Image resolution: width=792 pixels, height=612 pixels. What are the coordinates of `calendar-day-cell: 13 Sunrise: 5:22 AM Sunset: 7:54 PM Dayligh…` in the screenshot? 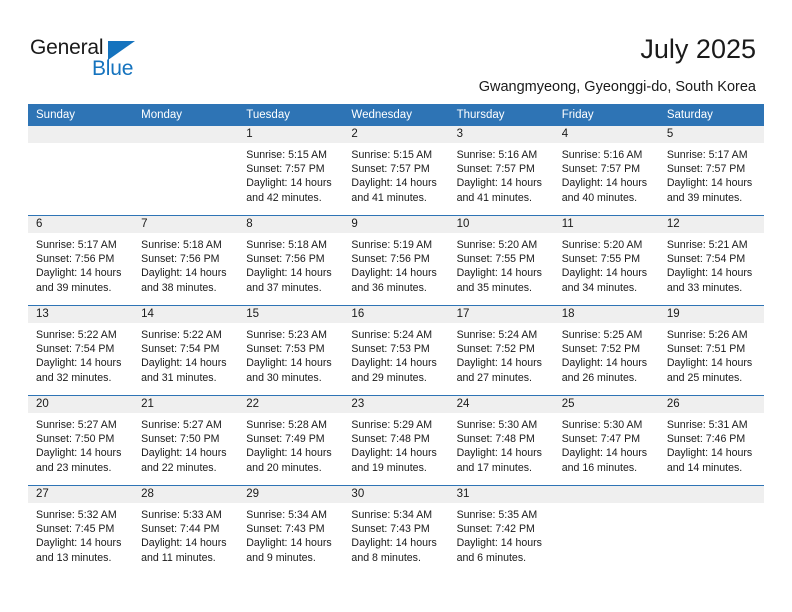 It's located at (81, 350).